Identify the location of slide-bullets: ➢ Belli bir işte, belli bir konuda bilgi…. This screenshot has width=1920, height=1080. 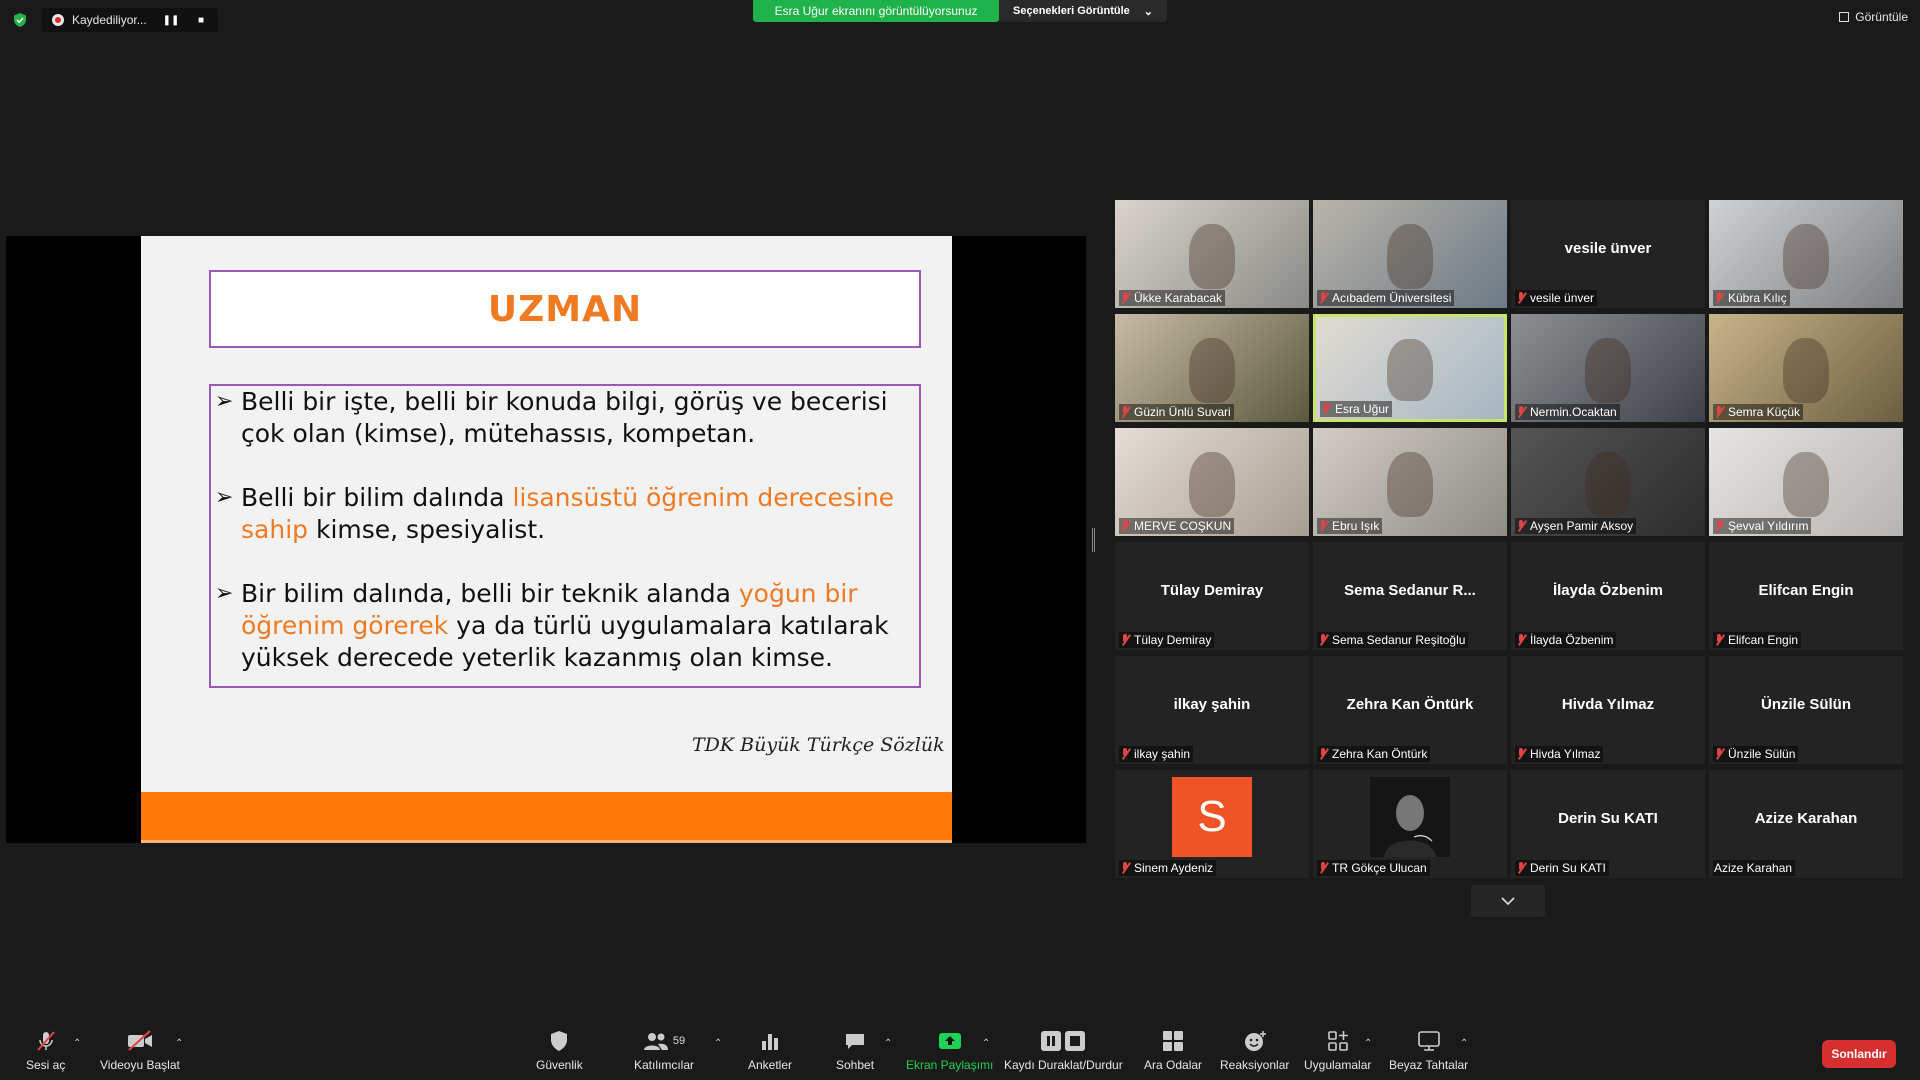
(575, 546).